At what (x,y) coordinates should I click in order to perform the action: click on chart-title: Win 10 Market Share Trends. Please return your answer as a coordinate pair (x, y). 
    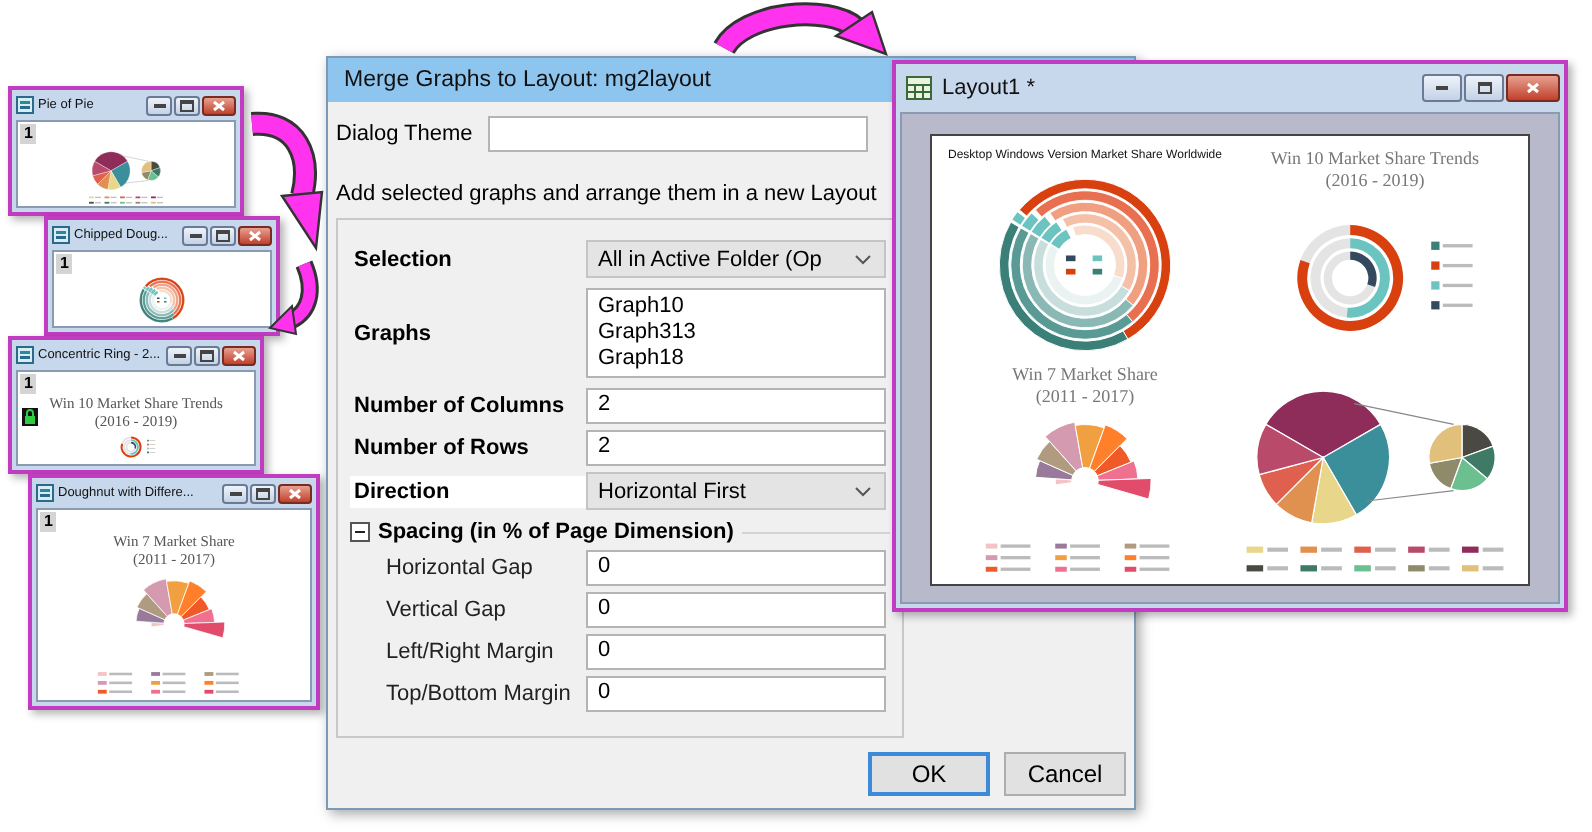
    Looking at the image, I should click on (1375, 159).